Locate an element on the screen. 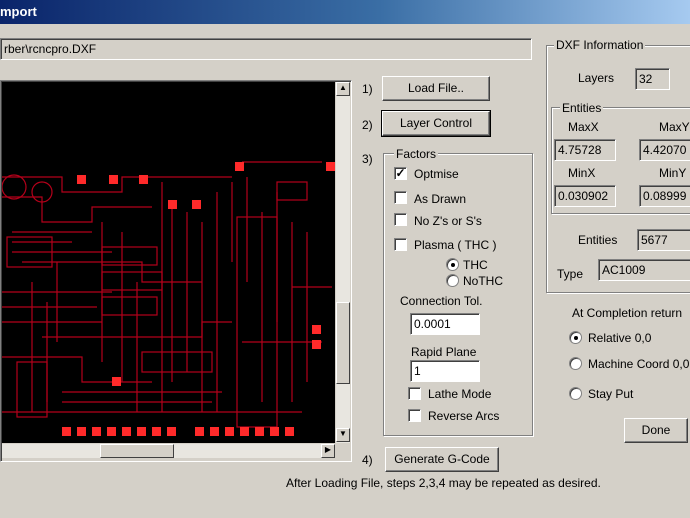 Image resolution: width=690 pixels, height=518 pixels. machine-coord-radio is located at coordinates (575, 363).